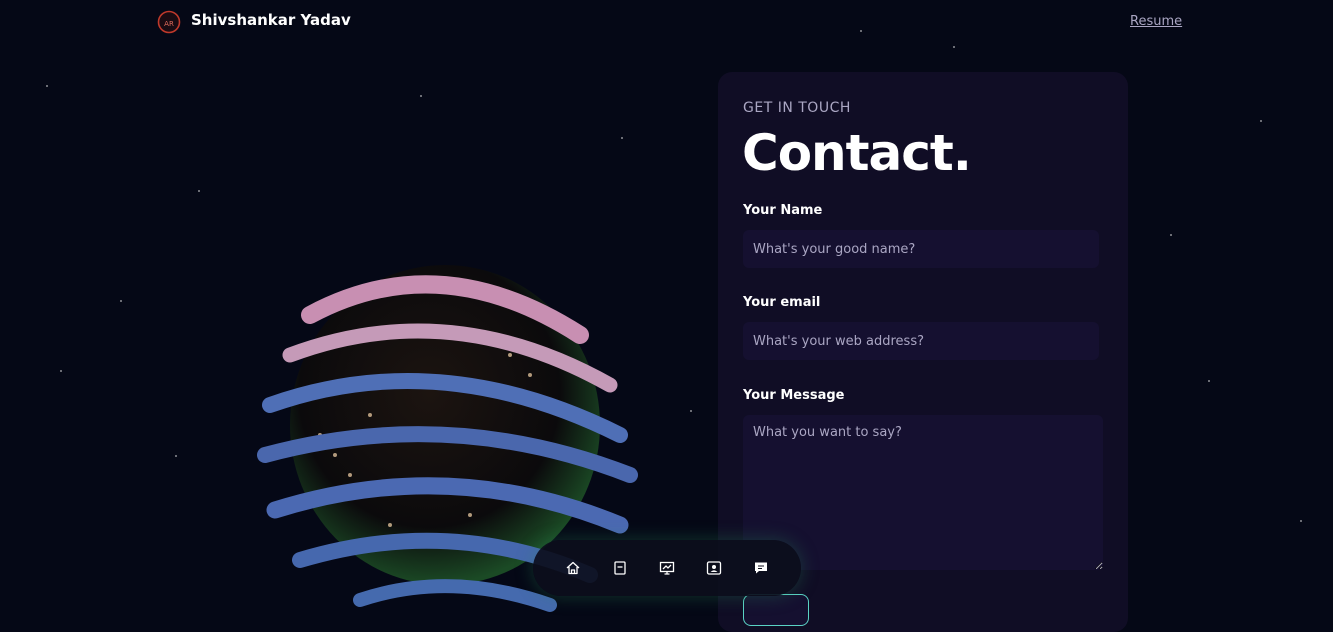  What do you see at coordinates (573, 568) in the screenshot?
I see `home-icon` at bounding box center [573, 568].